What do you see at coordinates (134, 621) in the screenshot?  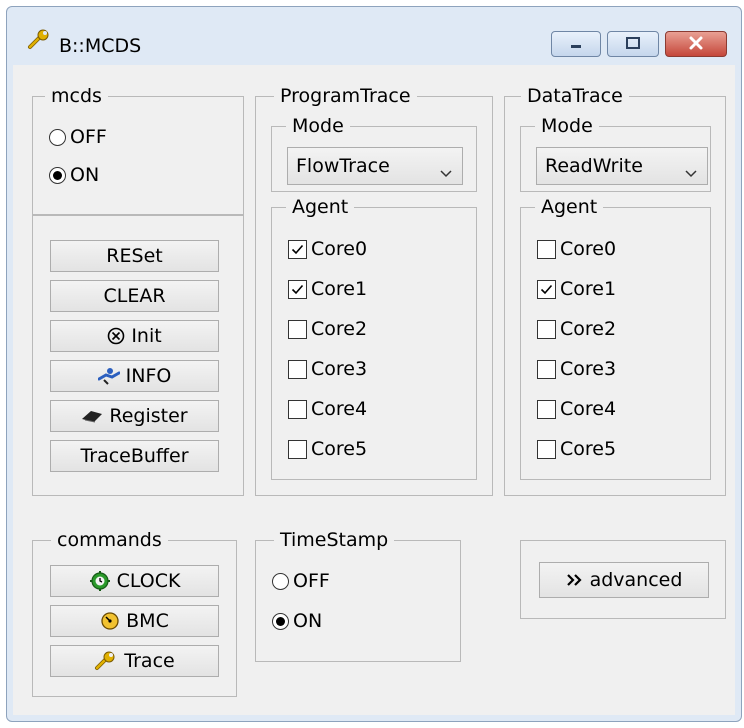 I see `bmc-button: BMC` at bounding box center [134, 621].